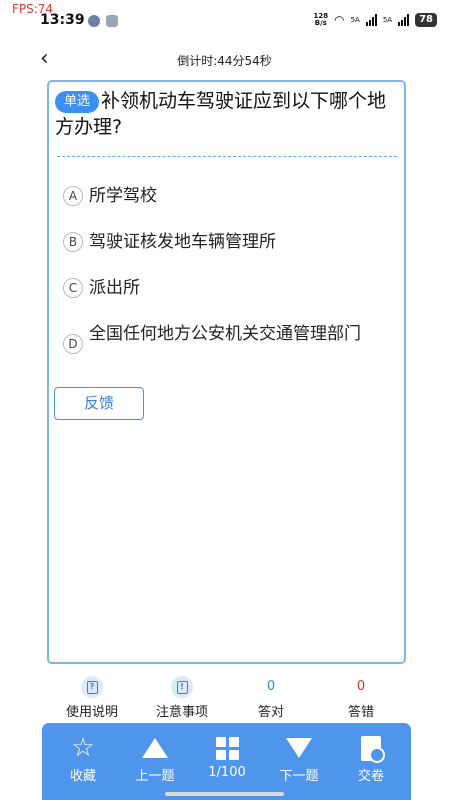  Describe the element at coordinates (373, 749) in the screenshot. I see `submit-paper-icon` at that location.